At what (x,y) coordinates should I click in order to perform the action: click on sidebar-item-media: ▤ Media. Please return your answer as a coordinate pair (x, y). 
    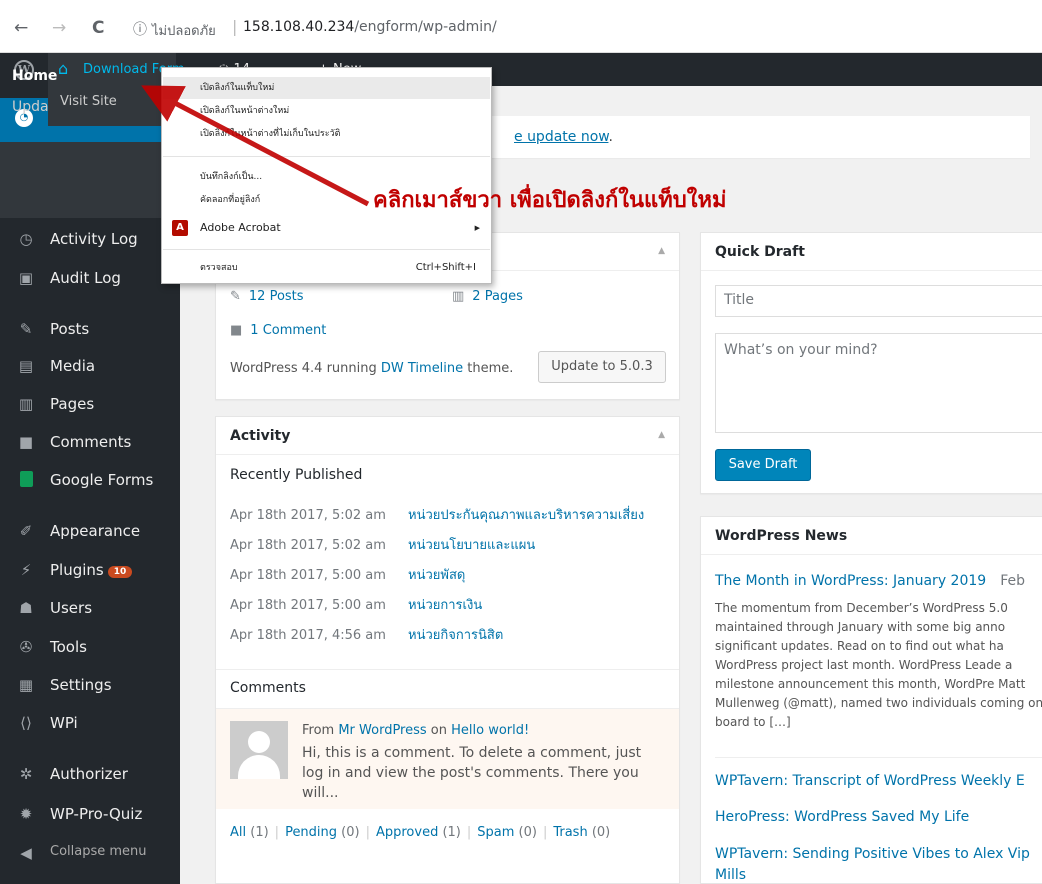
    Looking at the image, I should click on (90, 367).